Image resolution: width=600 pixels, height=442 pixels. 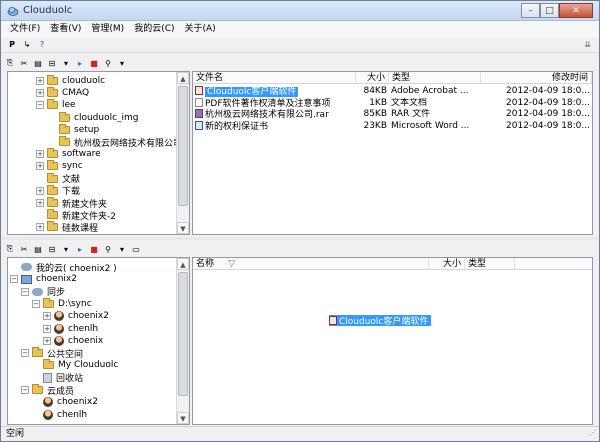 I want to click on cloud-tree-item: − 同步, so click(x=43, y=292).